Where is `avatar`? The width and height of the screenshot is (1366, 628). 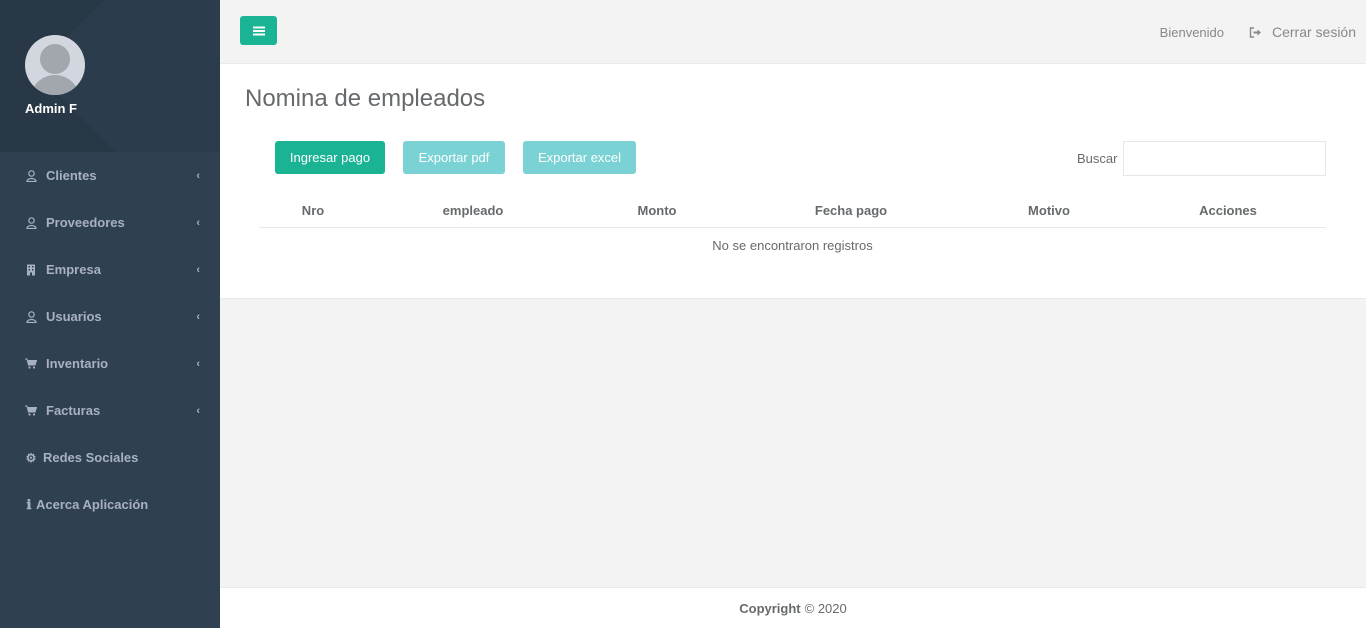
avatar is located at coordinates (55, 65).